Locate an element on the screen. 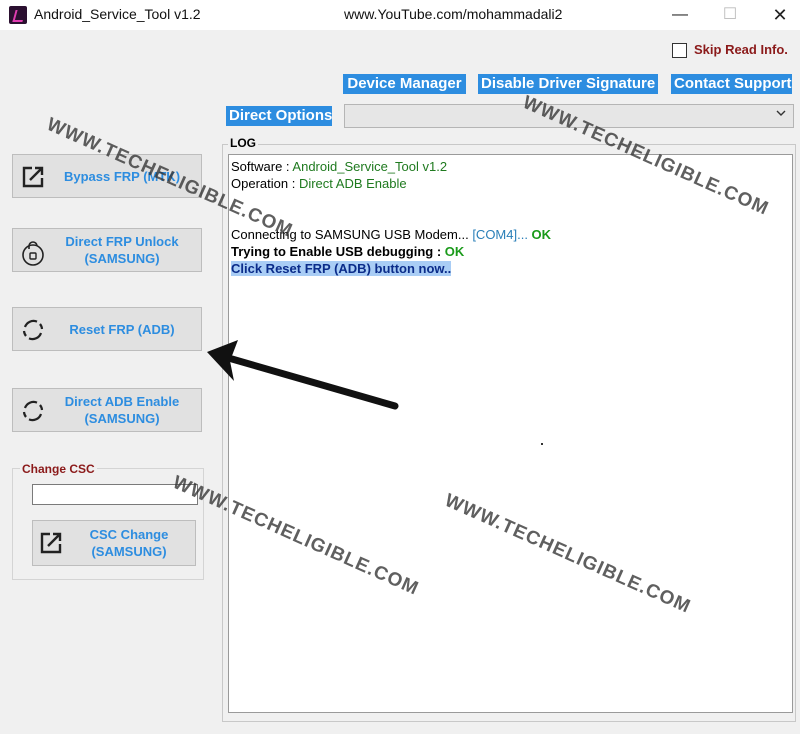 This screenshot has height=734, width=800. csc-change-button: CSC Change (SAMSUNG) is located at coordinates (114, 543).